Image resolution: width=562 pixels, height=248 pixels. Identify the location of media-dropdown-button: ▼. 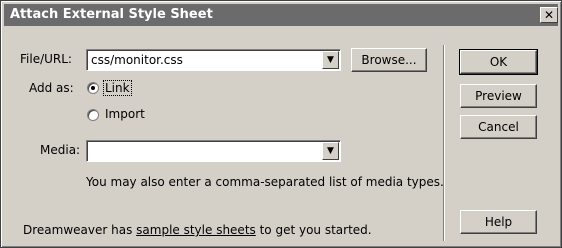
(330, 151).